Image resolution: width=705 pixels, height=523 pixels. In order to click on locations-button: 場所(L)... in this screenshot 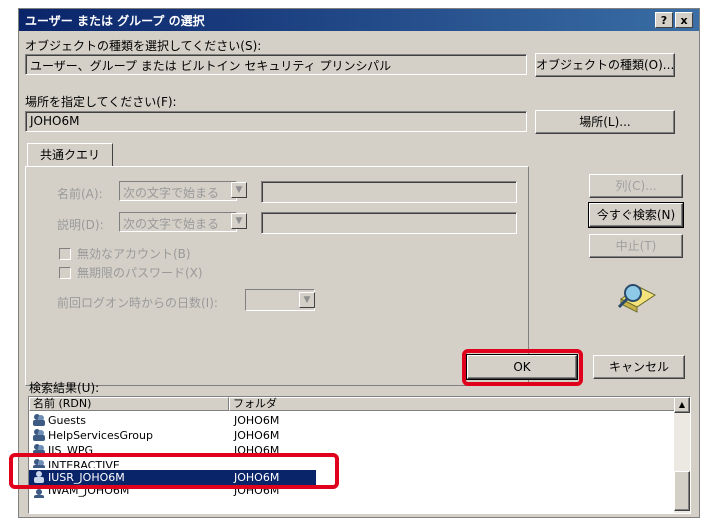, I will do `click(605, 122)`.